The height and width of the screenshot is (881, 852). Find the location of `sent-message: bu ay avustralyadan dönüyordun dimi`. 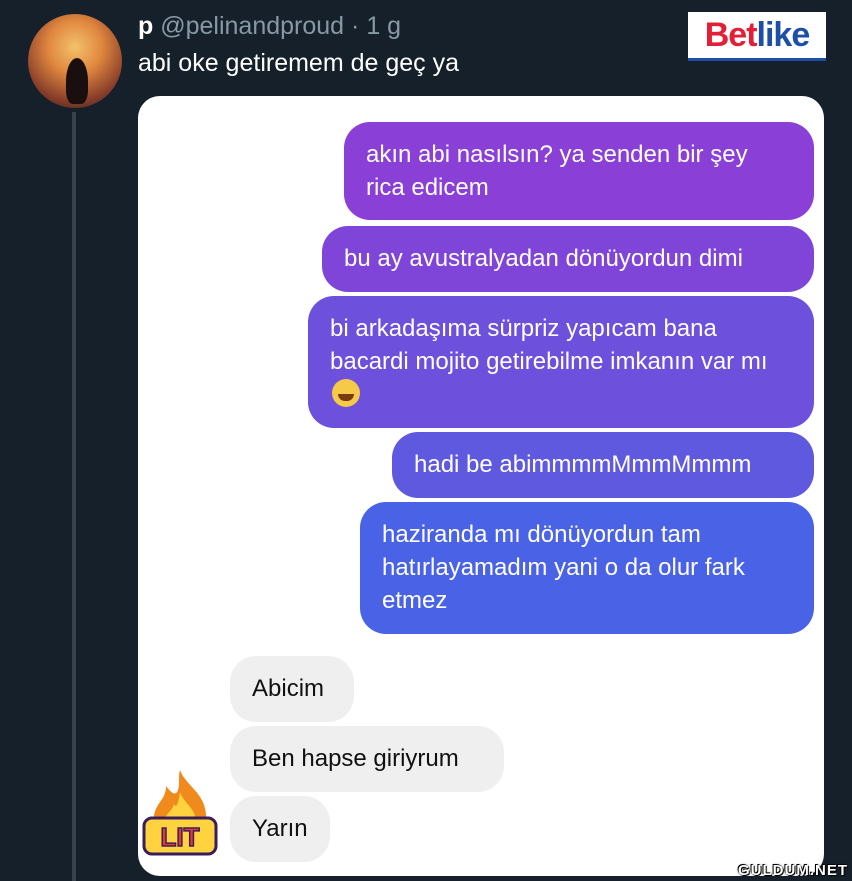

sent-message: bu ay avustralyadan dönüyordun dimi is located at coordinates (568, 259).